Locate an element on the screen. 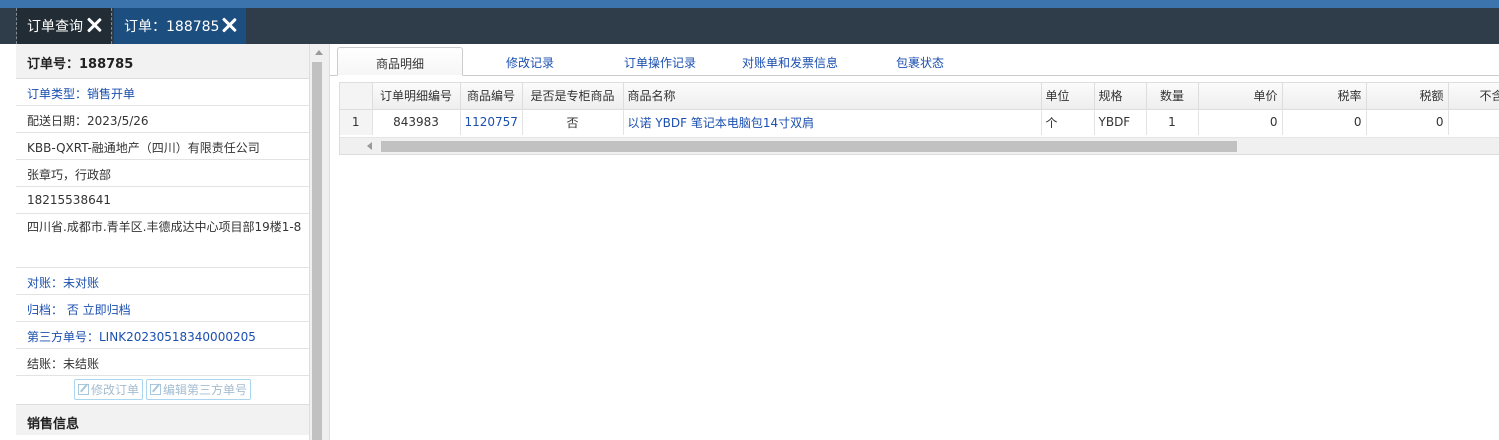  column-header: 单位 is located at coordinates (1068, 96).